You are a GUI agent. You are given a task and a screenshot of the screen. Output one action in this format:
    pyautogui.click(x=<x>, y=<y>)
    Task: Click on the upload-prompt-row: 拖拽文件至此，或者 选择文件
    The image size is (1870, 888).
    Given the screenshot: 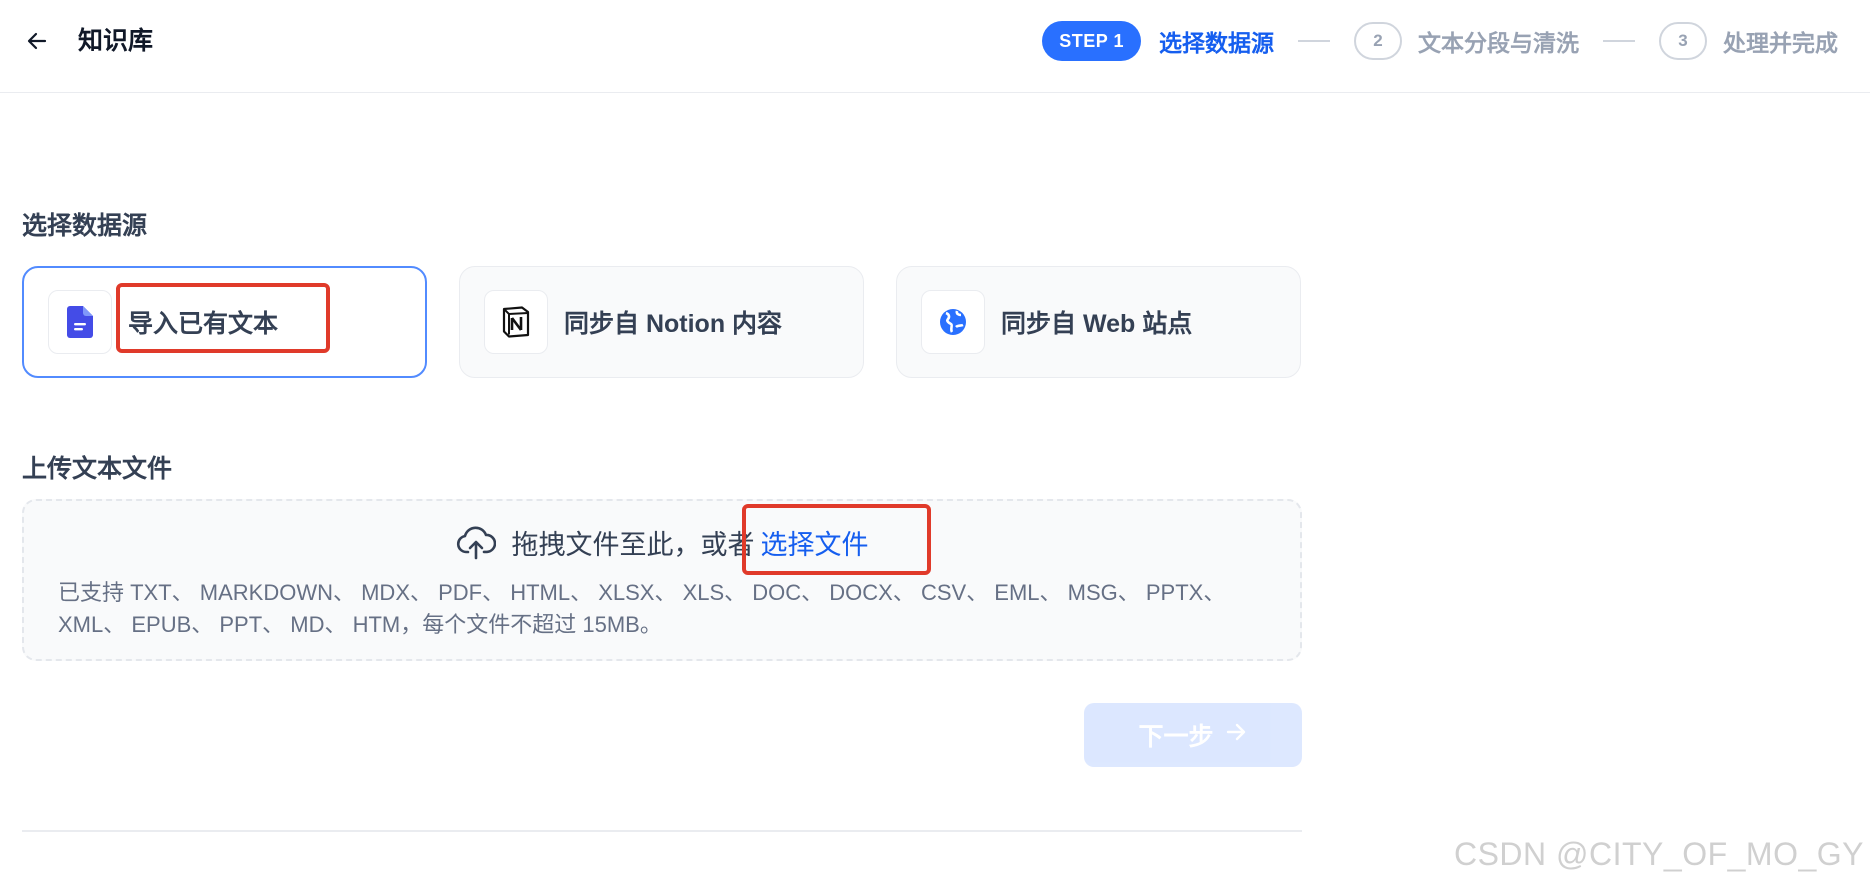 What is the action you would take?
    pyautogui.click(x=662, y=542)
    